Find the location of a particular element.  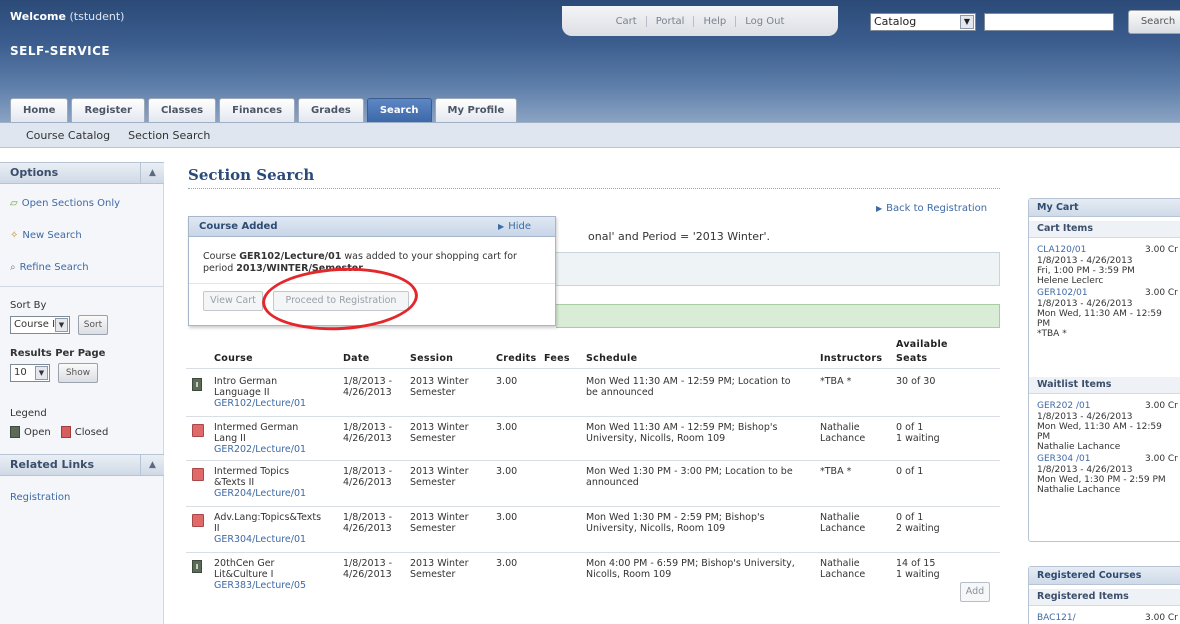

cart-item-detail: PM is located at coordinates (1044, 437).